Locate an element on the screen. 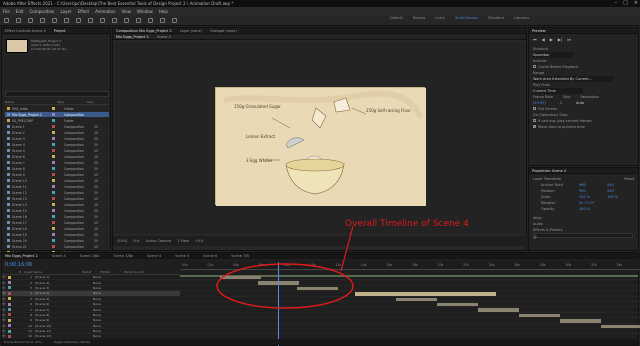 This screenshot has width=640, height=346. annotation-overlay is located at coordinates (285, 267).